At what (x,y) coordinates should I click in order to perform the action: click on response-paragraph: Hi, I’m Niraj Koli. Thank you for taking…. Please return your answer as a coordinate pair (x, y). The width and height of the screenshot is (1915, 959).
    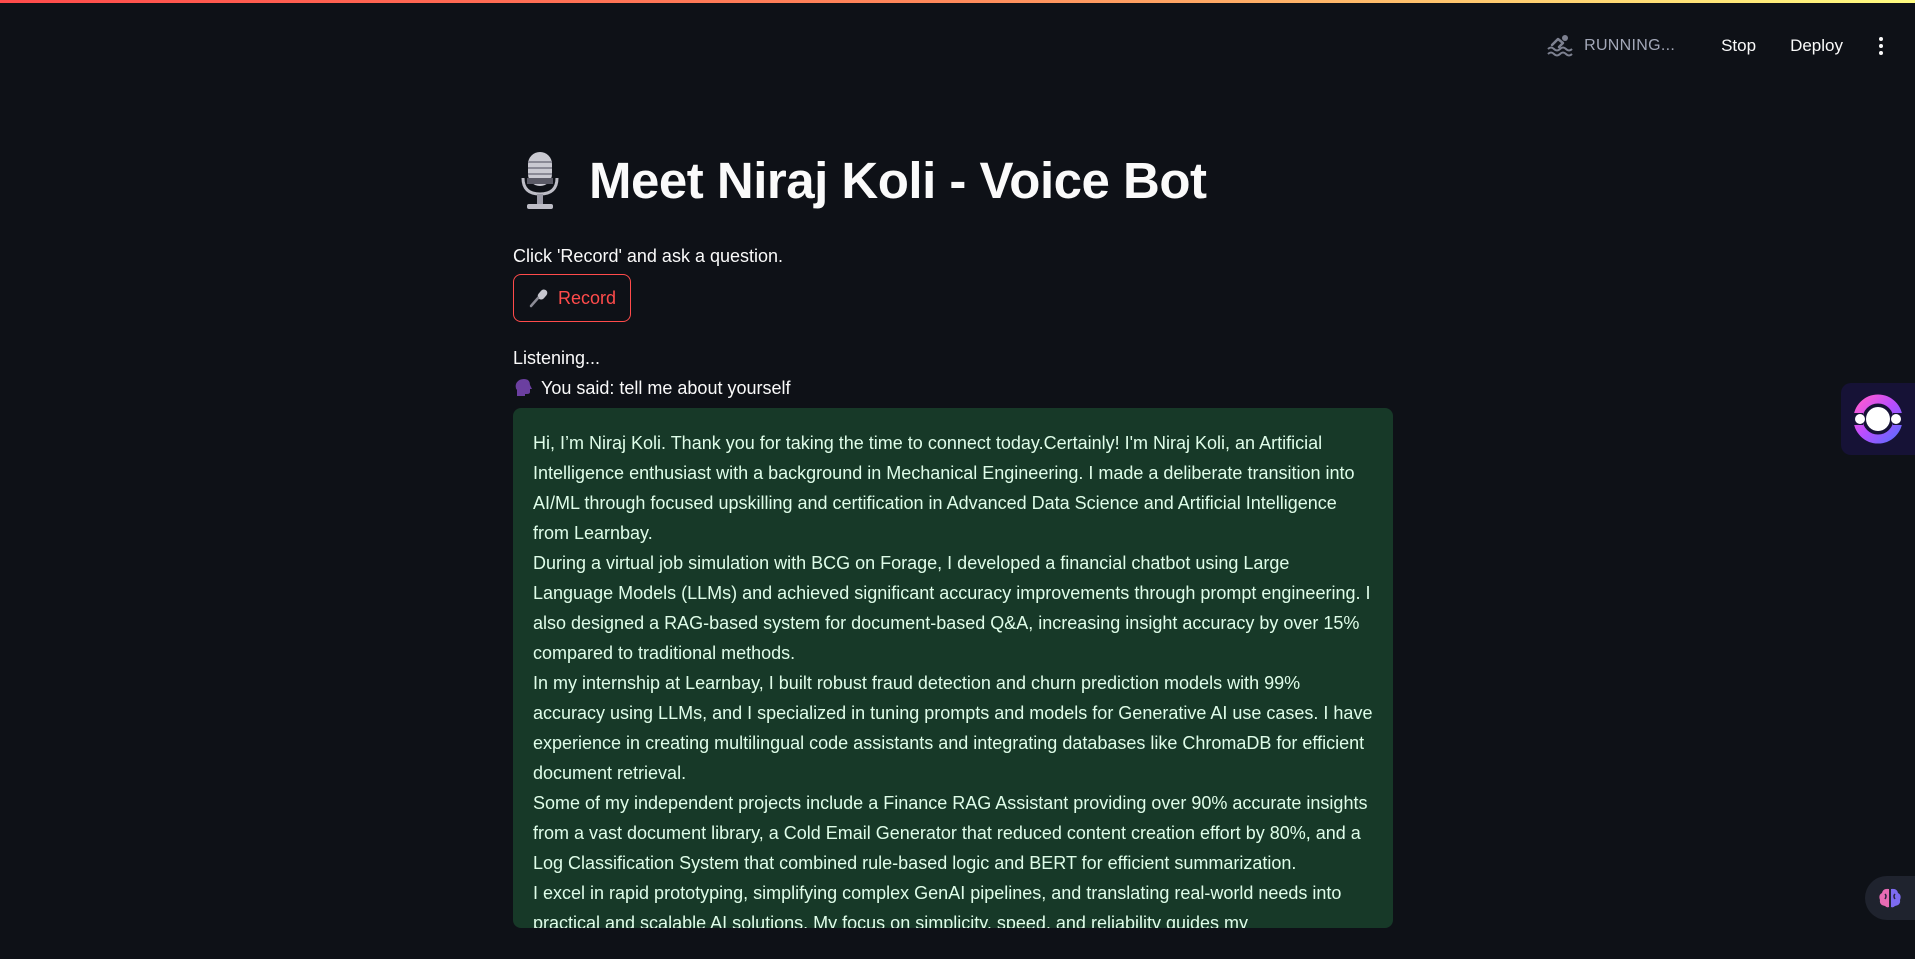
    Looking at the image, I should click on (944, 488).